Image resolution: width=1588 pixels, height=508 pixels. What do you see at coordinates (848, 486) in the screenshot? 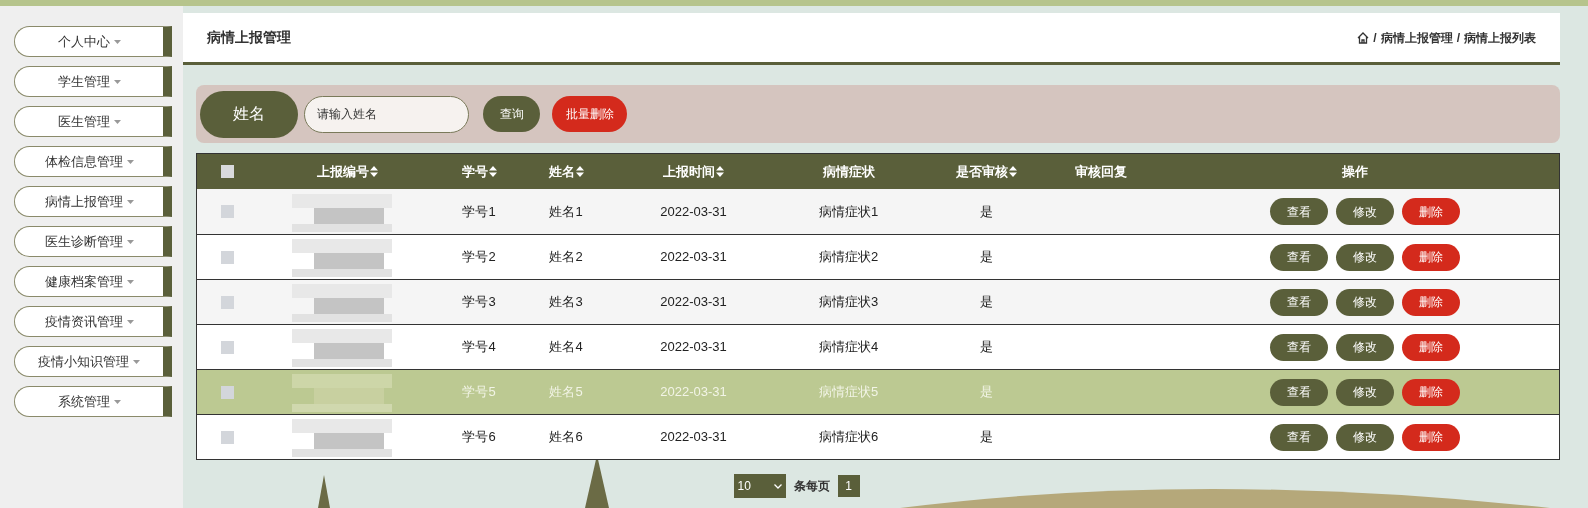
I see `page-button: 1` at bounding box center [848, 486].